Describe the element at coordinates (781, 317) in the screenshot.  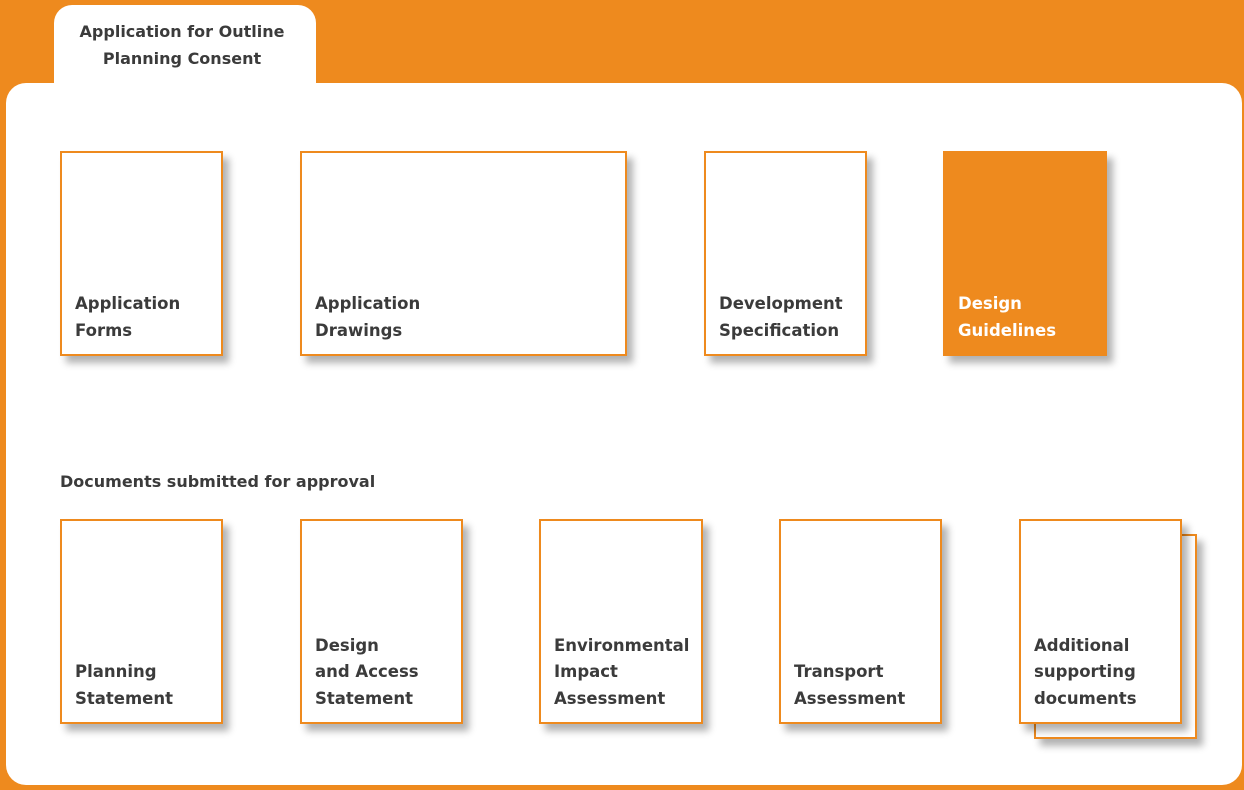
I see `doc-label: Development Specification` at that location.